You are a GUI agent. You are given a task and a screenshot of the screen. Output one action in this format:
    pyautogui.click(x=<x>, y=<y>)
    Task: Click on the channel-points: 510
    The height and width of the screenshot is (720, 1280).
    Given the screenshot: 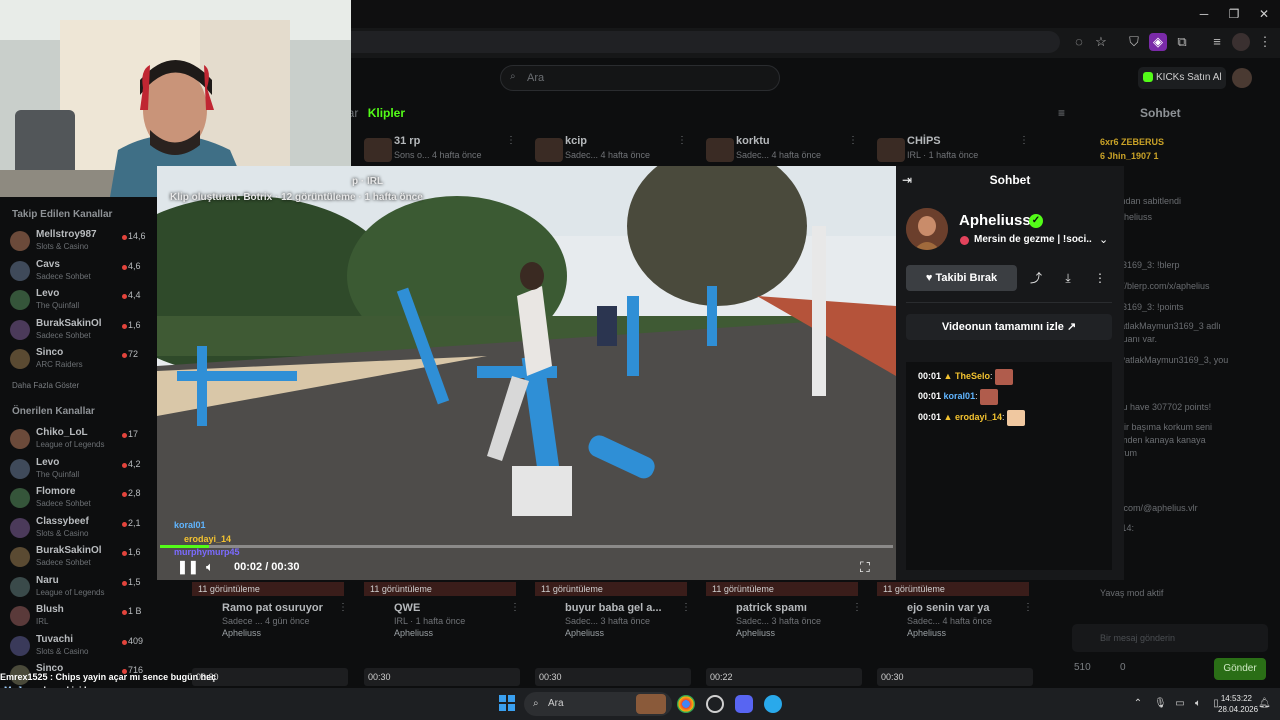 What is the action you would take?
    pyautogui.click(x=1082, y=667)
    